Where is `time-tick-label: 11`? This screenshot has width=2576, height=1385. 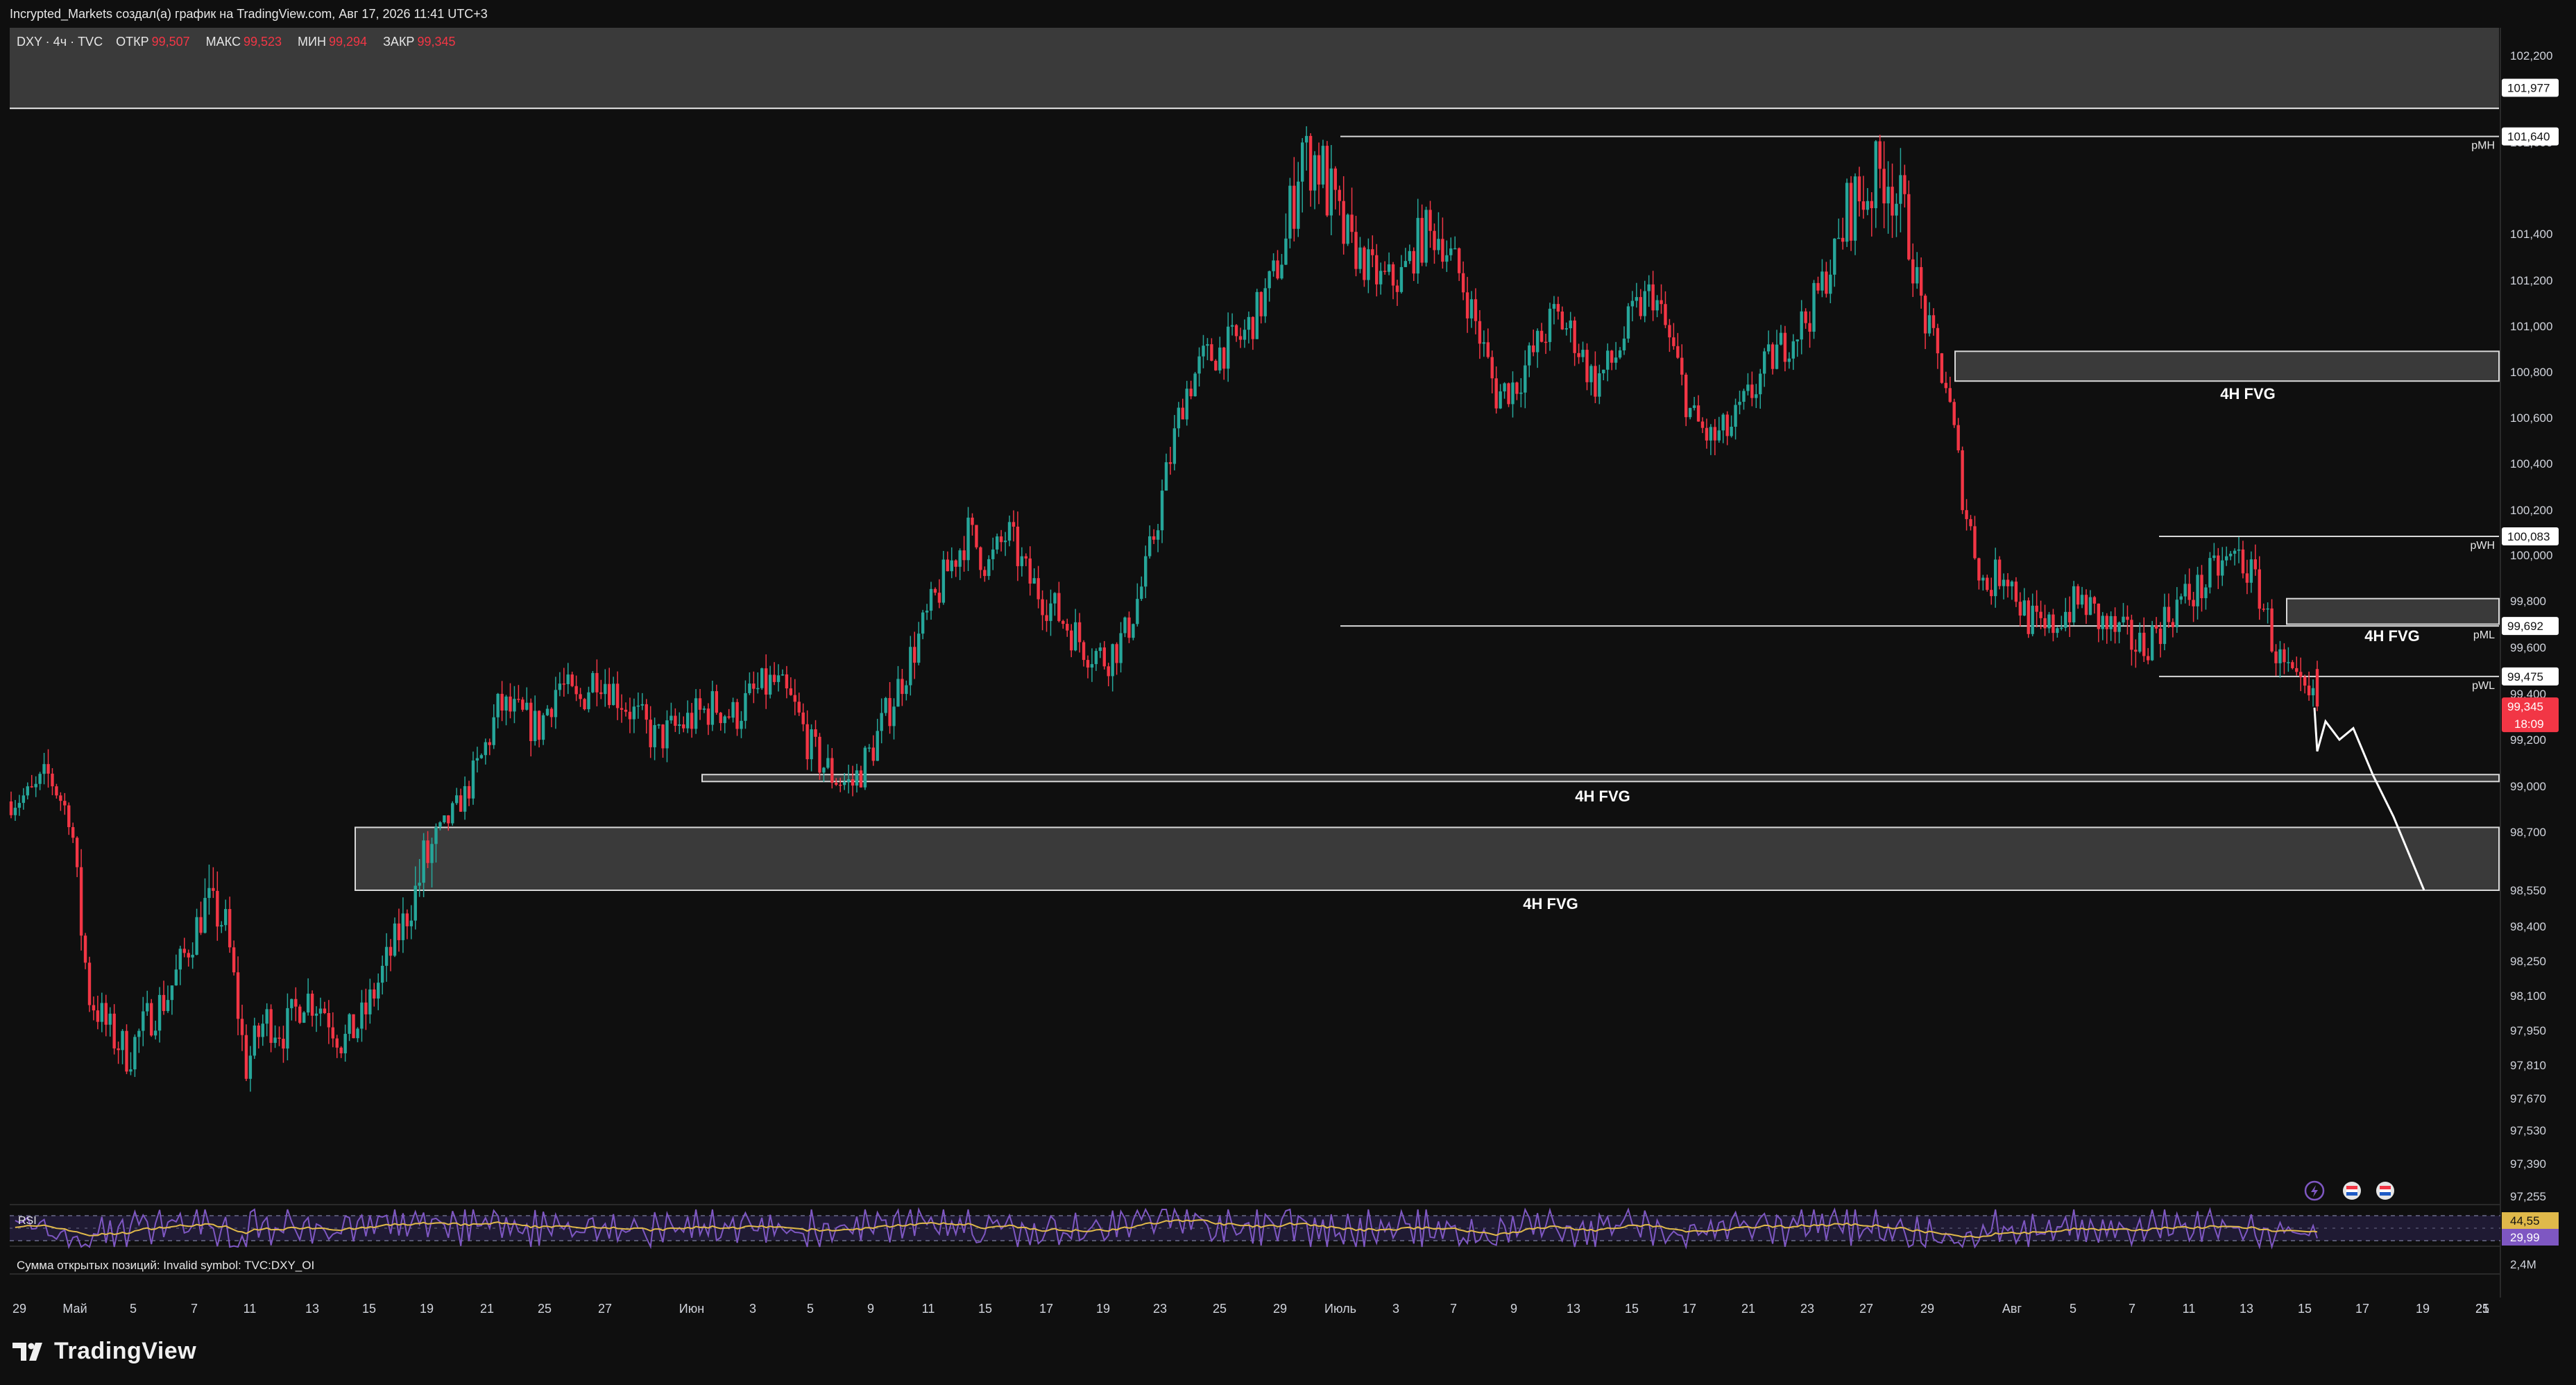 time-tick-label: 11 is located at coordinates (928, 1309).